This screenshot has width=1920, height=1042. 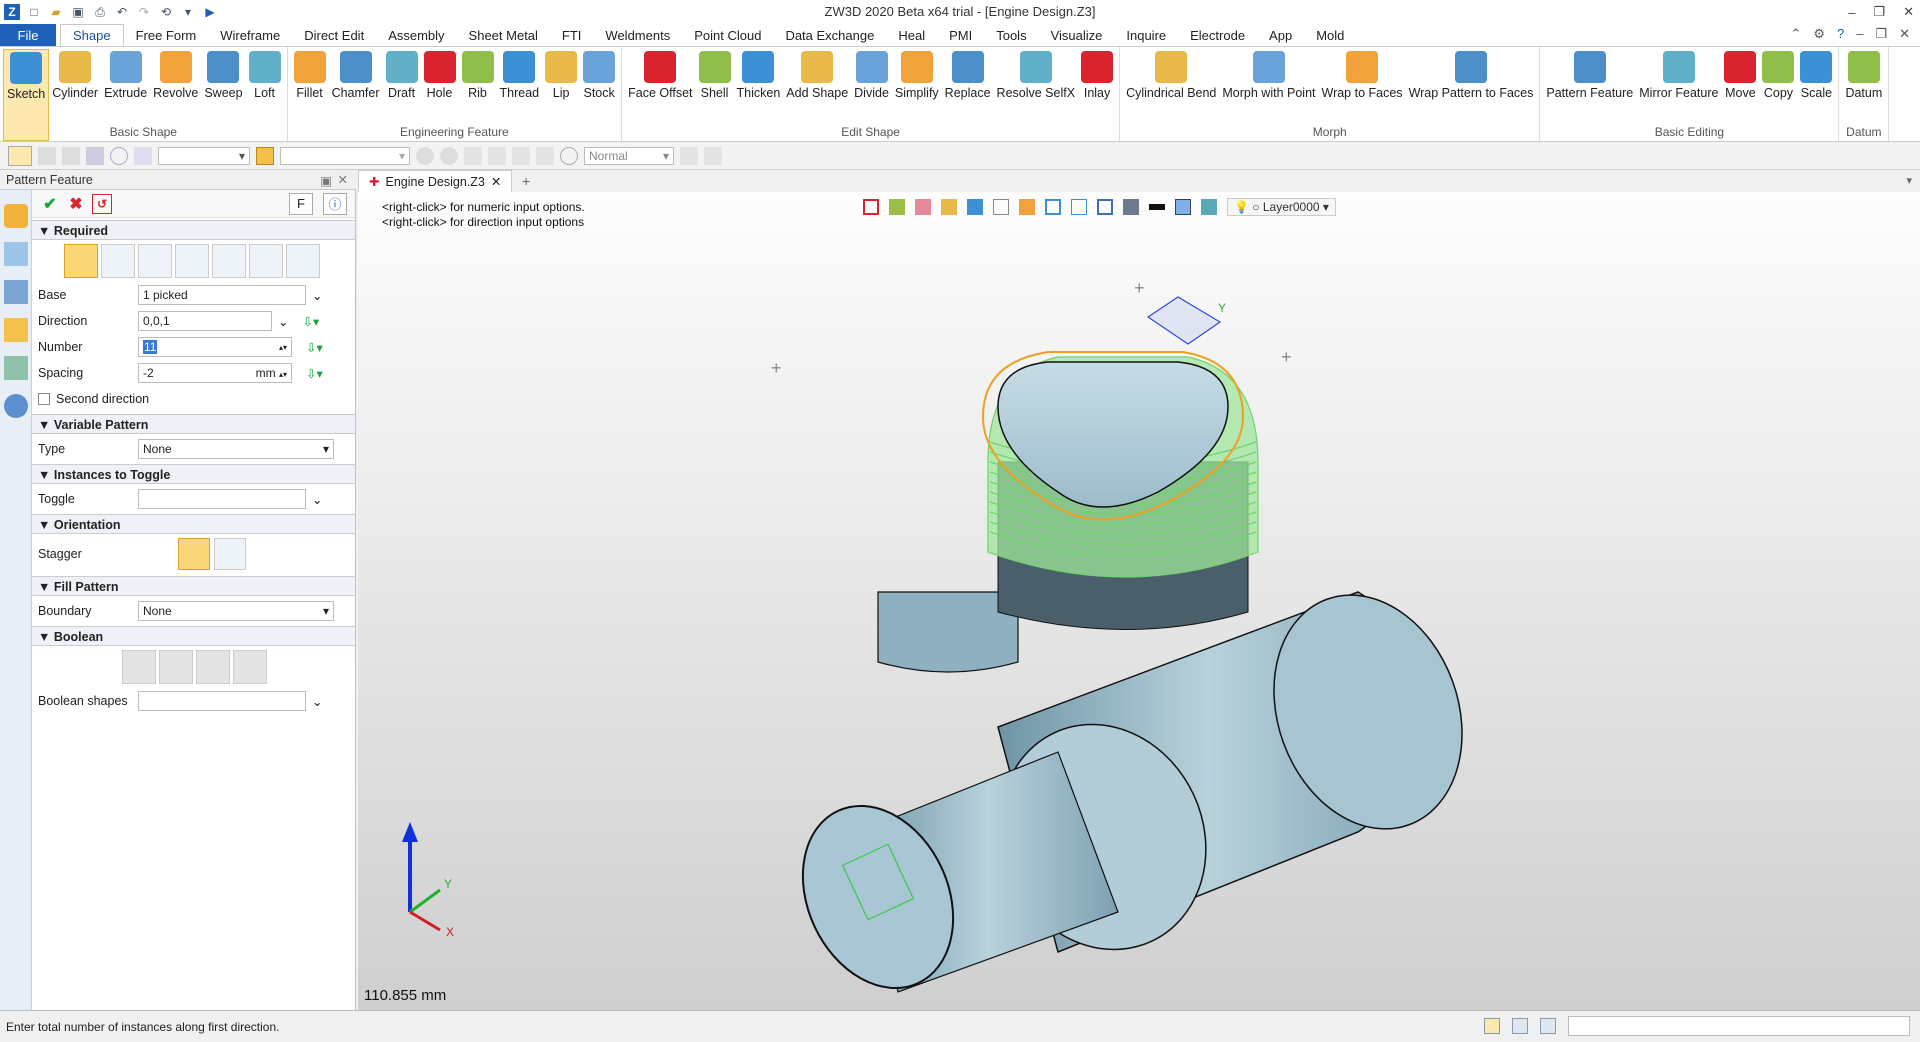 What do you see at coordinates (301, 203) in the screenshot?
I see `f-button: F` at bounding box center [301, 203].